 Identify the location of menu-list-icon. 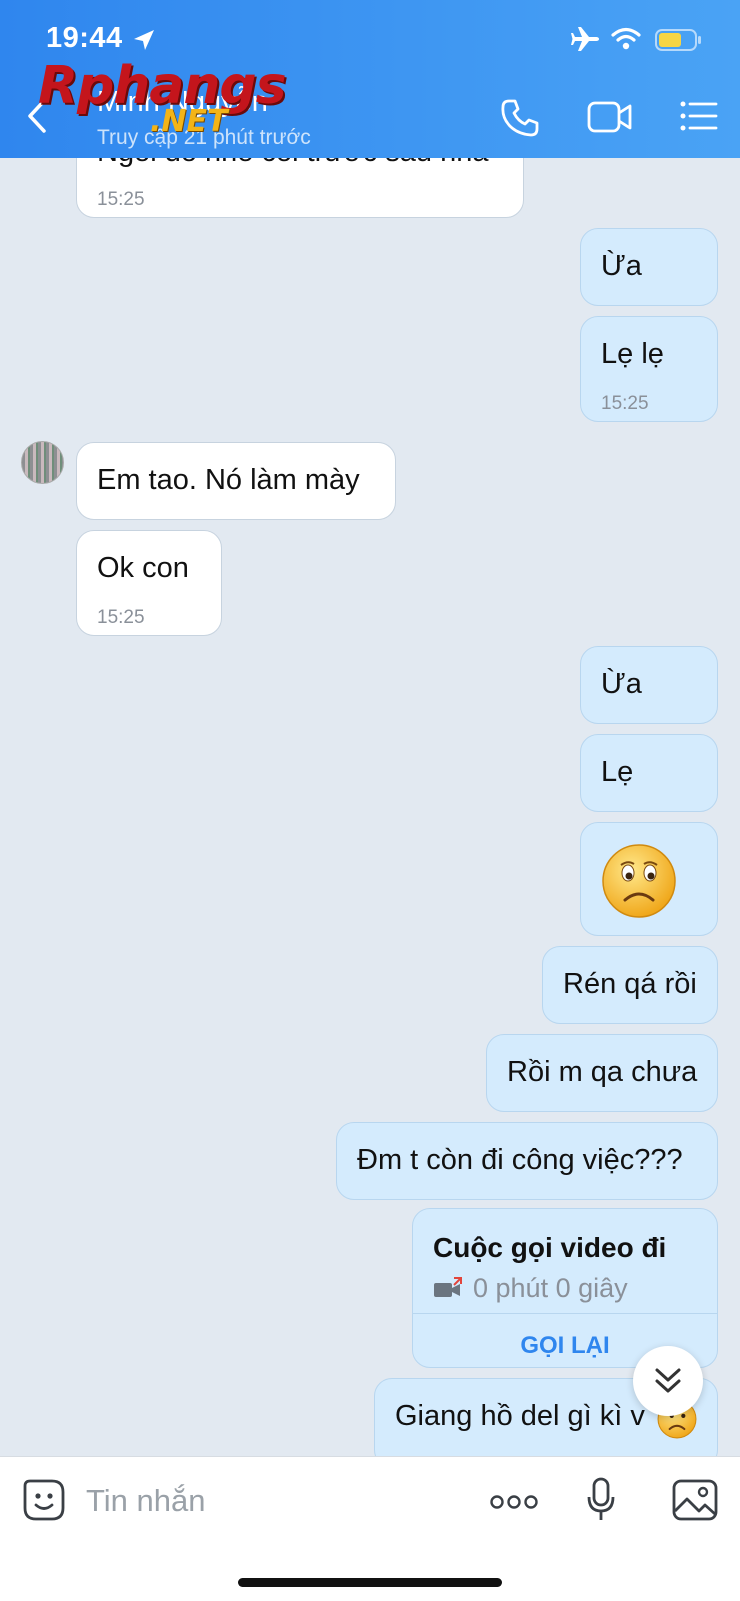
(699, 116).